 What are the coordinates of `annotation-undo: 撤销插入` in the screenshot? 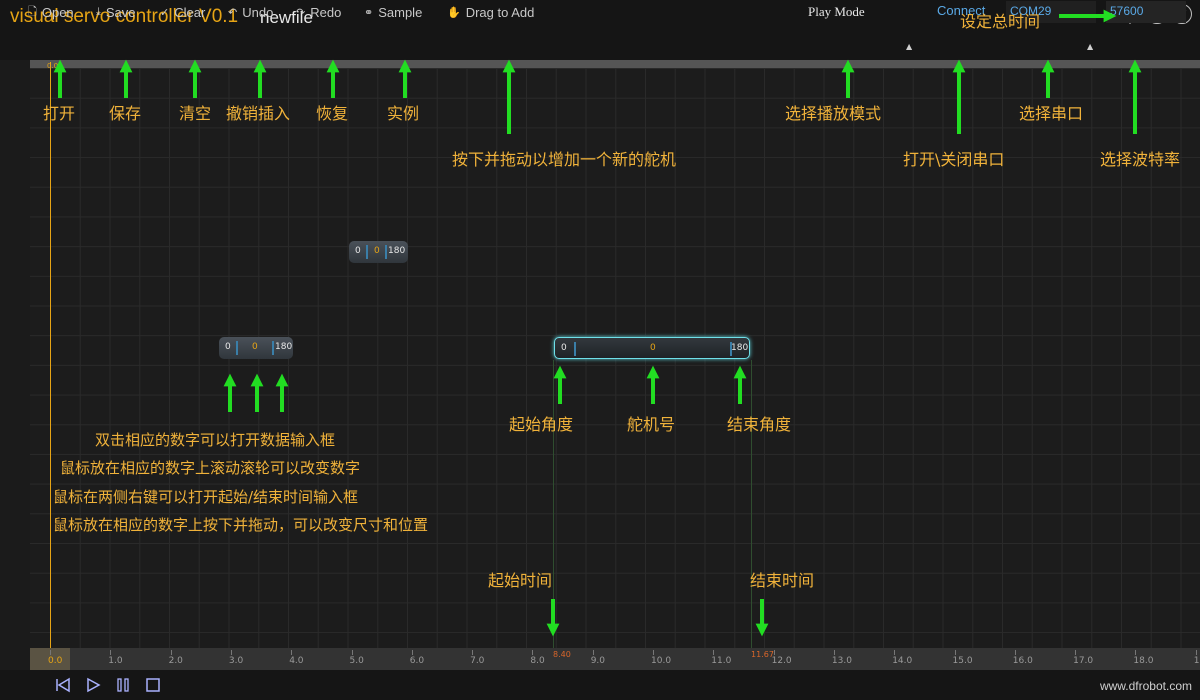 It's located at (258, 113).